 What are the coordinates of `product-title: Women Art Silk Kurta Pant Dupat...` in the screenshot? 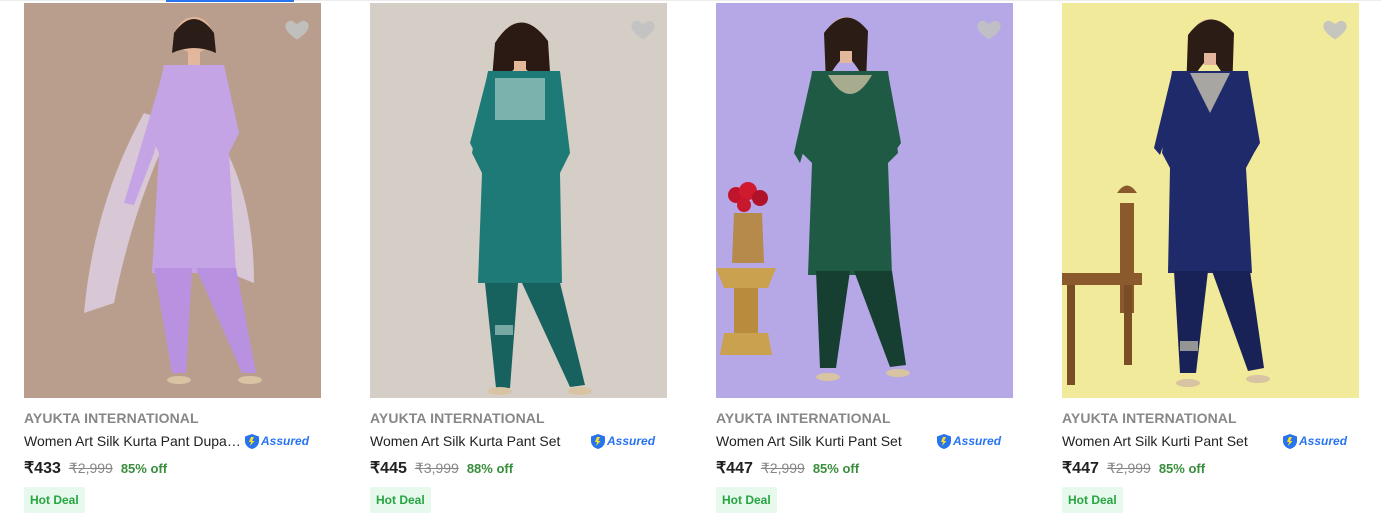 It's located at (133, 441).